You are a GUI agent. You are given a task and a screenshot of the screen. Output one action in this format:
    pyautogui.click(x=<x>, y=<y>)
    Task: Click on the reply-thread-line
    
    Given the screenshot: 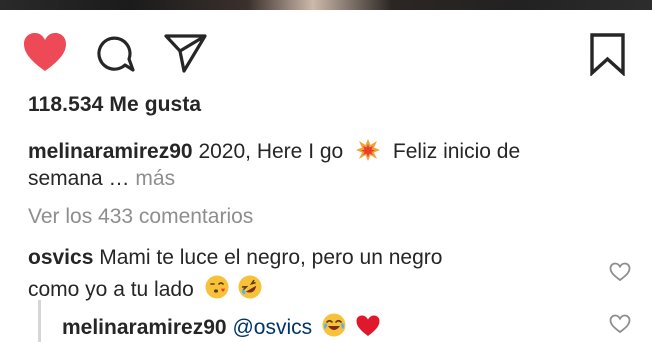 What is the action you would take?
    pyautogui.click(x=39, y=321)
    